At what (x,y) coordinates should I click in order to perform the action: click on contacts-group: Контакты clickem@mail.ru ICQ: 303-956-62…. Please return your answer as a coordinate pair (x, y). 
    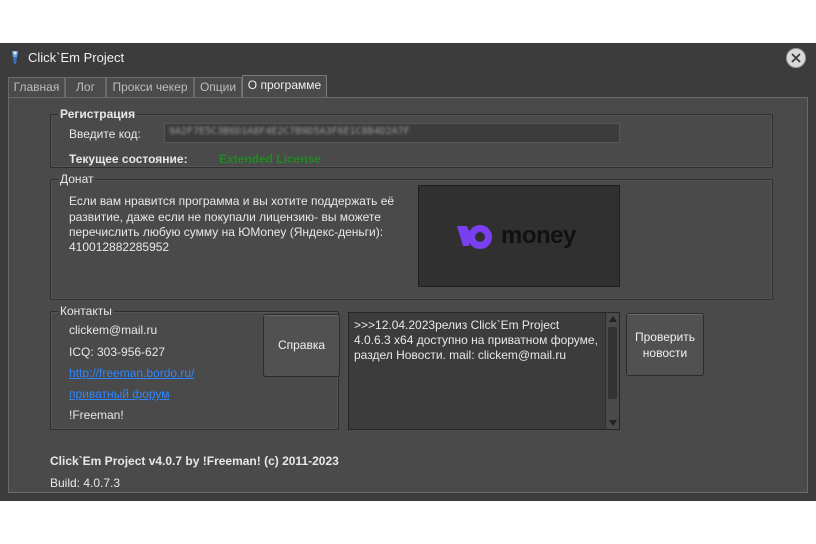
    Looking at the image, I should click on (195, 367).